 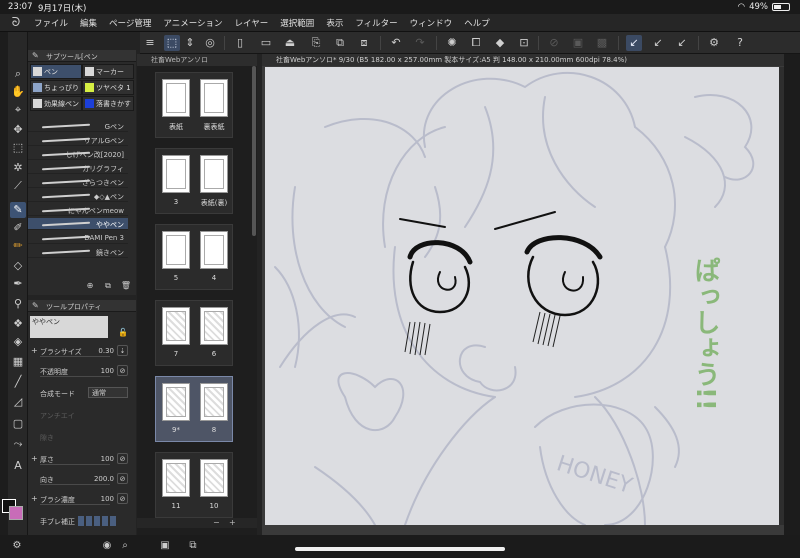 What do you see at coordinates (82, 393) in the screenshot?
I see `blend-mode-row: 合成モード 通常` at bounding box center [82, 393].